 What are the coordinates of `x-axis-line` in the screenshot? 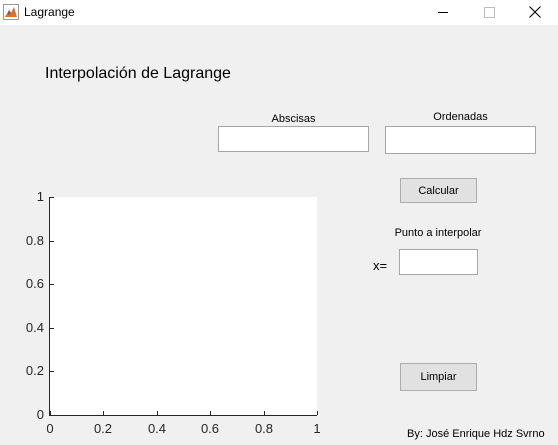 It's located at (183, 415).